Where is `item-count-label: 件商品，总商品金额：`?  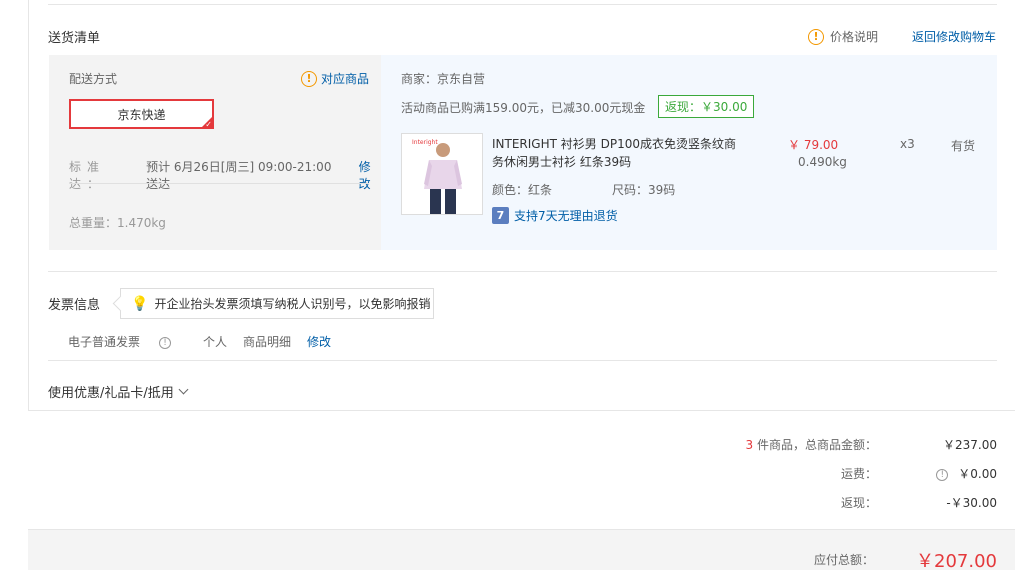 item-count-label: 件商品，总商品金额： is located at coordinates (815, 445).